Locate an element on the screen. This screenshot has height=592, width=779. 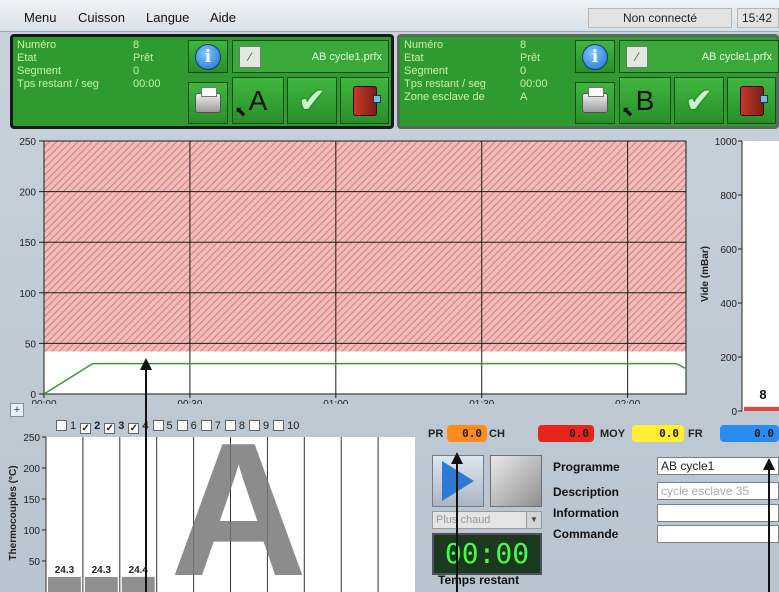
vacuum-tick-label: 200 is located at coordinates (728, 358).